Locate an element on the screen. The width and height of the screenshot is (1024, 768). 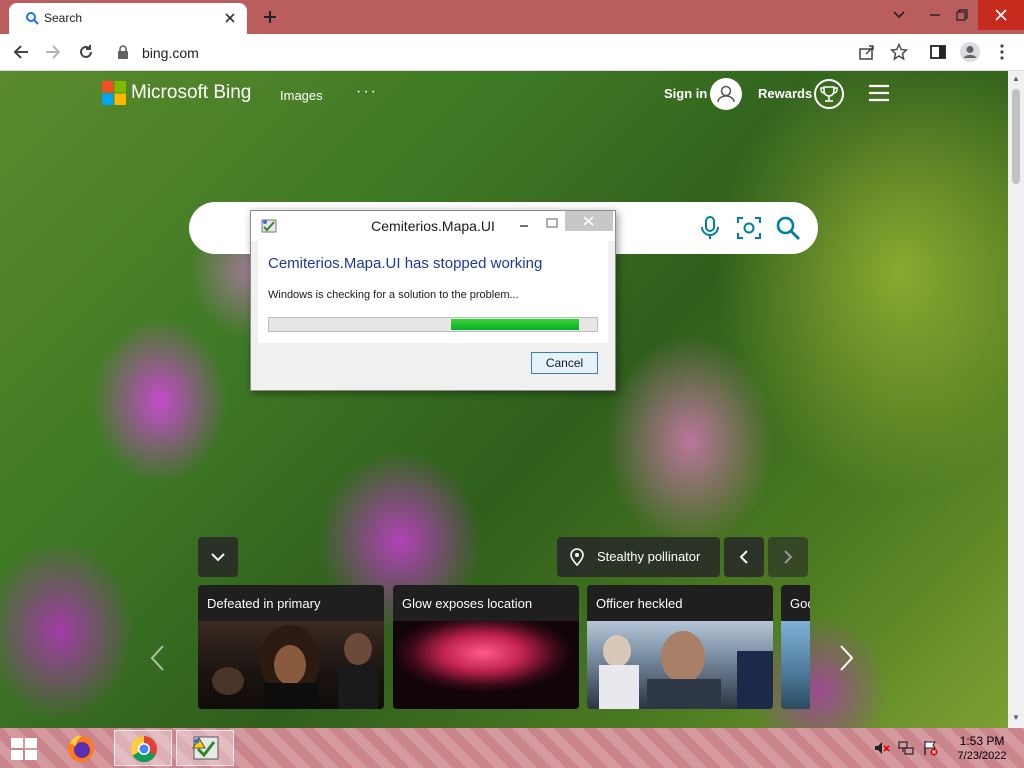
taskbar-clock-date: 7/23/2022 is located at coordinates (982, 756).